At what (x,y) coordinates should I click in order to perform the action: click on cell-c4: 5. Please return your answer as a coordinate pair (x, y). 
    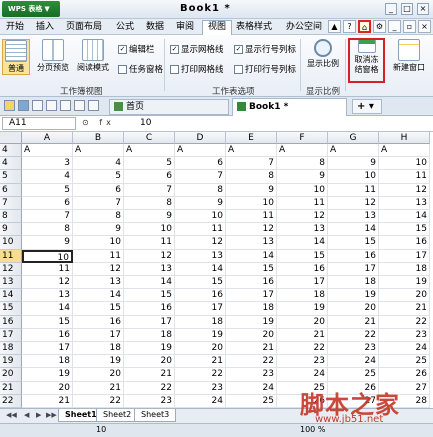
    Looking at the image, I should click on (149, 164).